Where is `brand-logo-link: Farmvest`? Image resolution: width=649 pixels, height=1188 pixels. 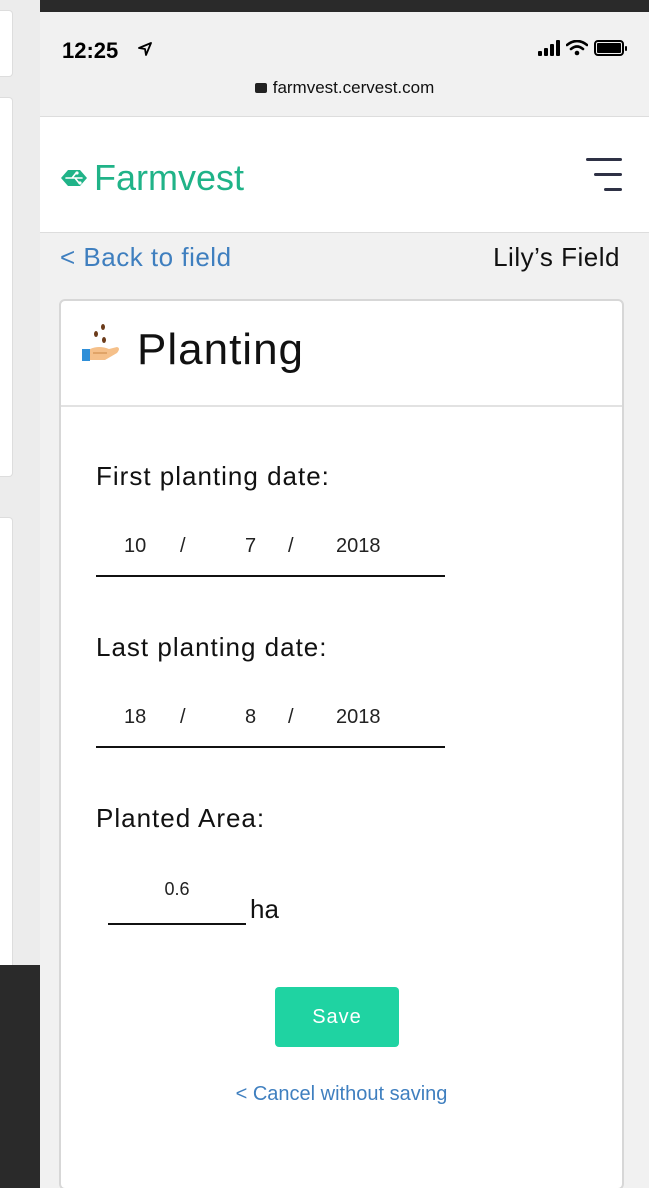
brand-logo-link: Farmvest is located at coordinates (152, 178).